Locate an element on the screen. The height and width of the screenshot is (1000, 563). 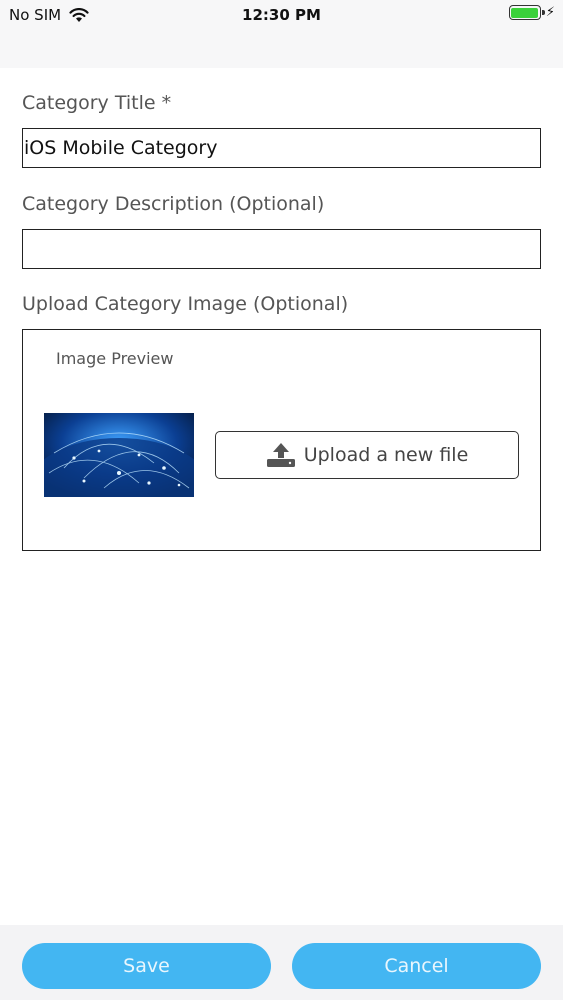
category-description-label: Category Description (Optional) is located at coordinates (173, 204).